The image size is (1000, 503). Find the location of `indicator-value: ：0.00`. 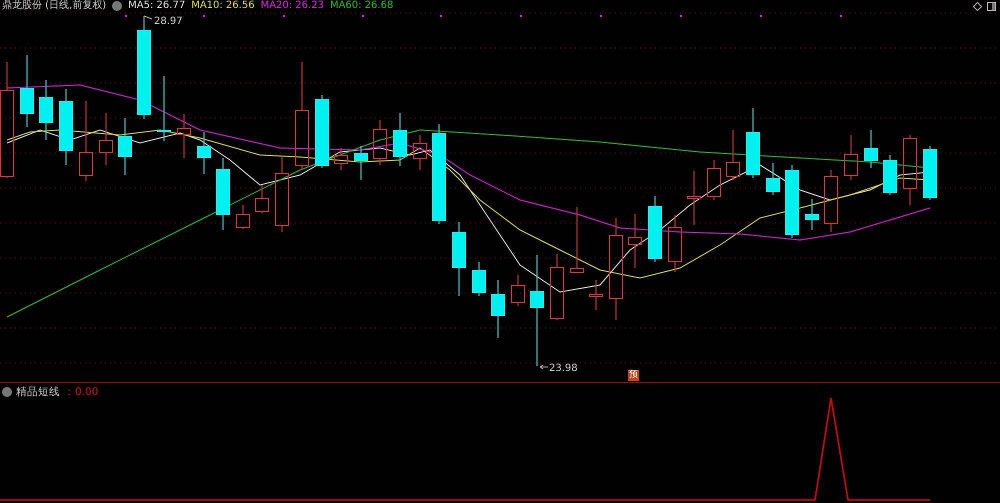

indicator-value: ：0.00 is located at coordinates (81, 392).